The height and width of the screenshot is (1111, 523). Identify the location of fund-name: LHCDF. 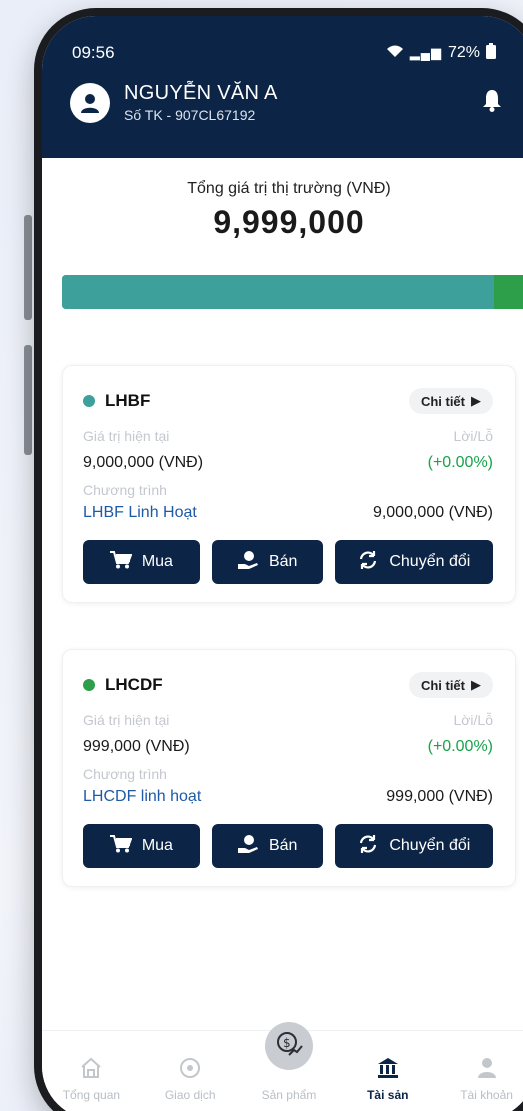
(123, 685).